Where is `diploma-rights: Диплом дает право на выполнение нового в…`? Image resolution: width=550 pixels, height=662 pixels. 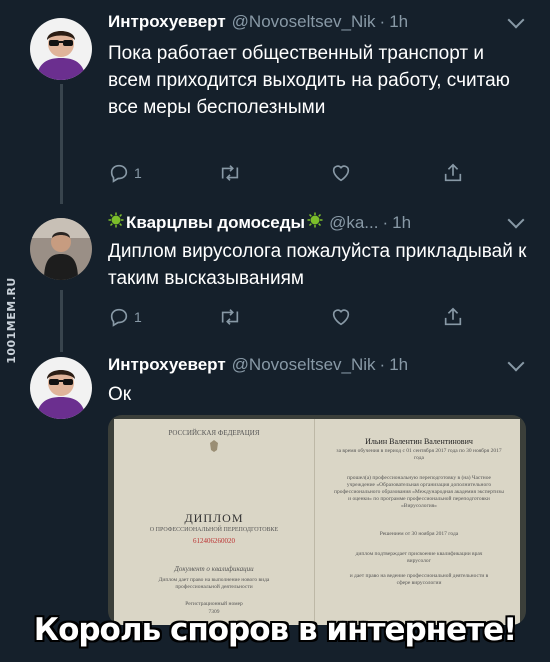 diploma-rights: Диплом дает право на выполнение нового в… is located at coordinates (214, 583).